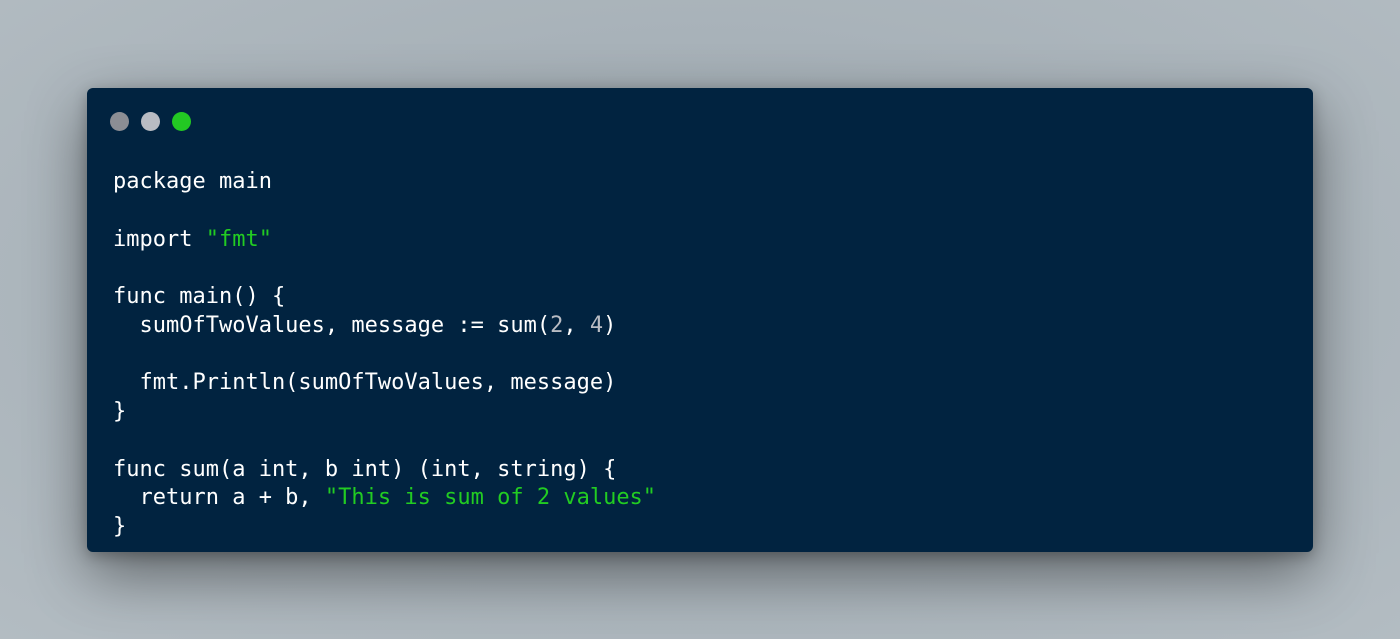 The height and width of the screenshot is (639, 1400). I want to click on code-text: package main, so click(192, 181).